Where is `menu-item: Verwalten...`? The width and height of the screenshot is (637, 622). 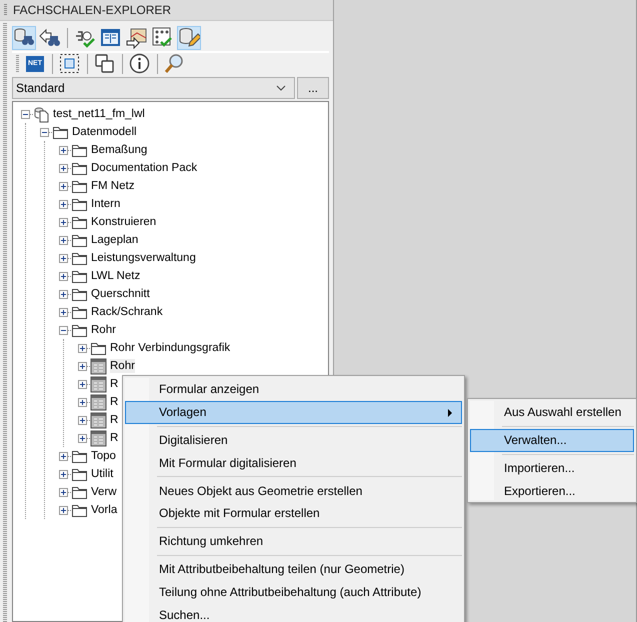
menu-item: Verwalten... is located at coordinates (552, 440).